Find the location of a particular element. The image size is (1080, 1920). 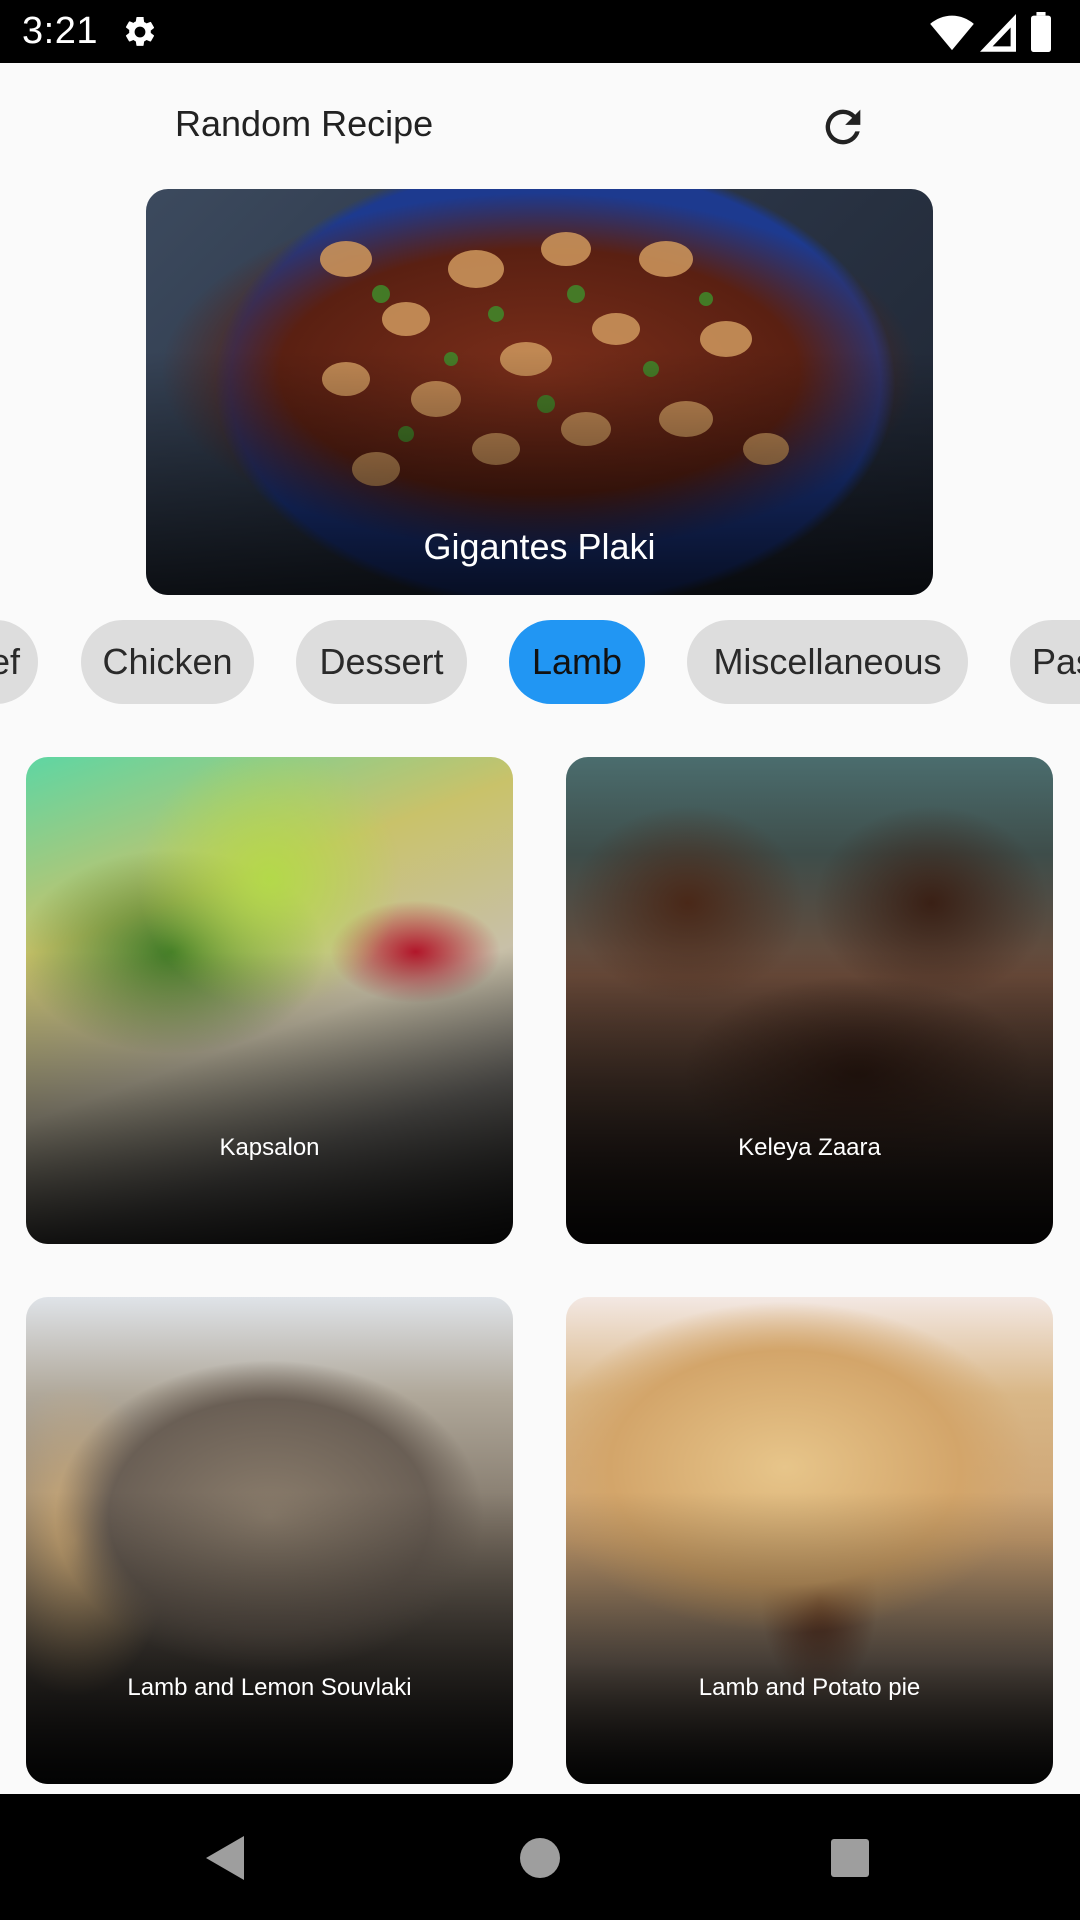

recipe-card: Lamb and Lemon Souvlaki is located at coordinates (269, 1540).